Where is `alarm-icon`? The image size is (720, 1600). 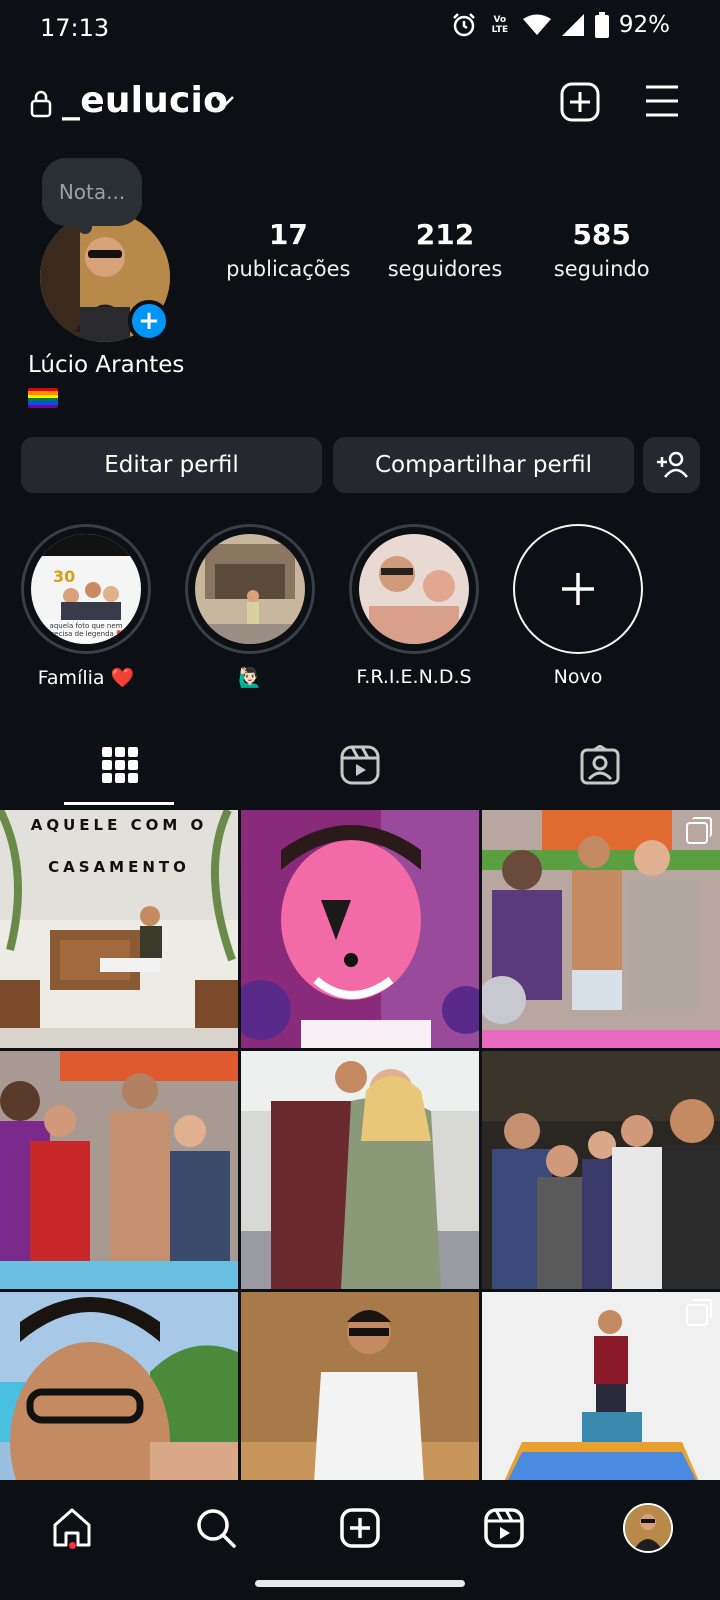 alarm-icon is located at coordinates (464, 25).